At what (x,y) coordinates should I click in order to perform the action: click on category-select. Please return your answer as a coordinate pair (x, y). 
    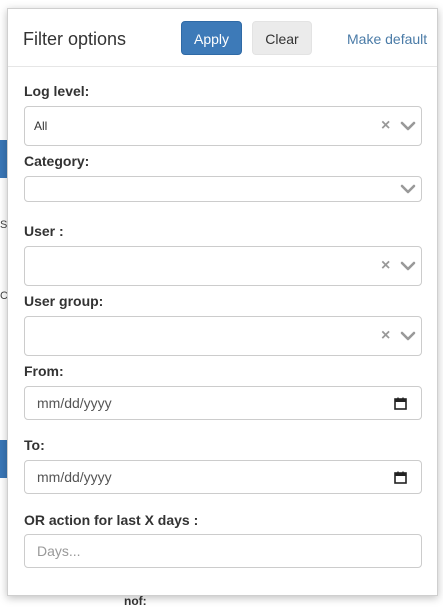
    Looking at the image, I should click on (223, 189).